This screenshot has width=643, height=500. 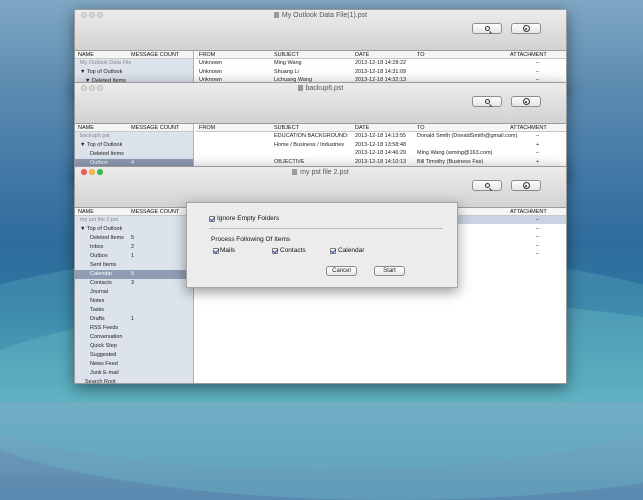 I want to click on ignore-empty-folders-checkbox, so click(x=212, y=219).